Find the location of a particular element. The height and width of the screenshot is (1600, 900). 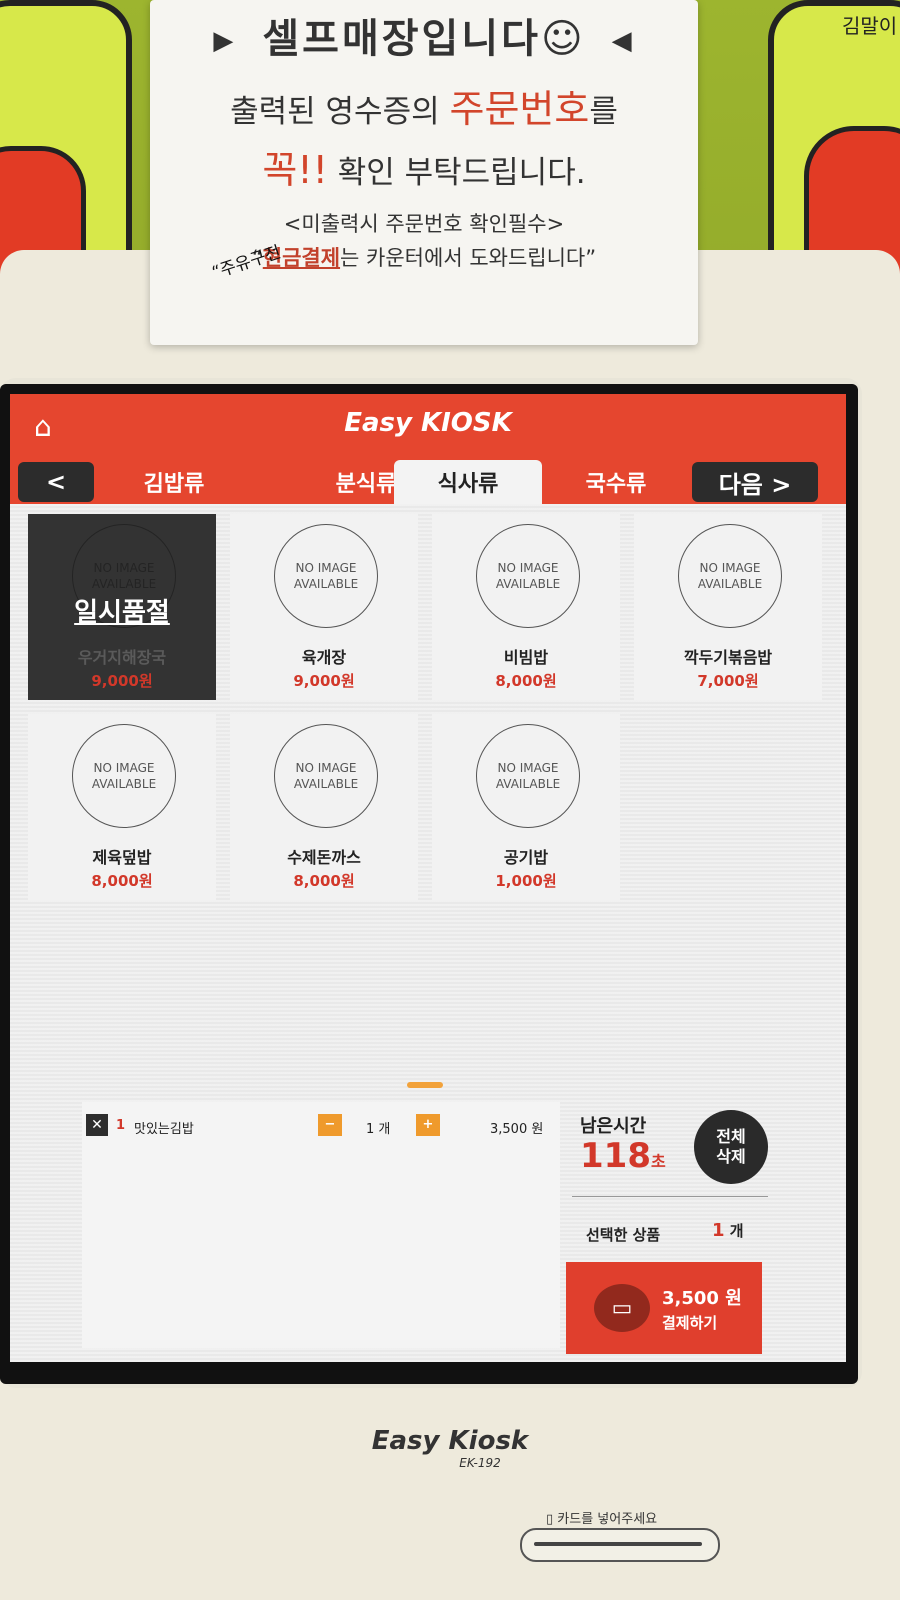

device-branding: Easy Kiosk EK-192 is located at coordinates (450, 1448).